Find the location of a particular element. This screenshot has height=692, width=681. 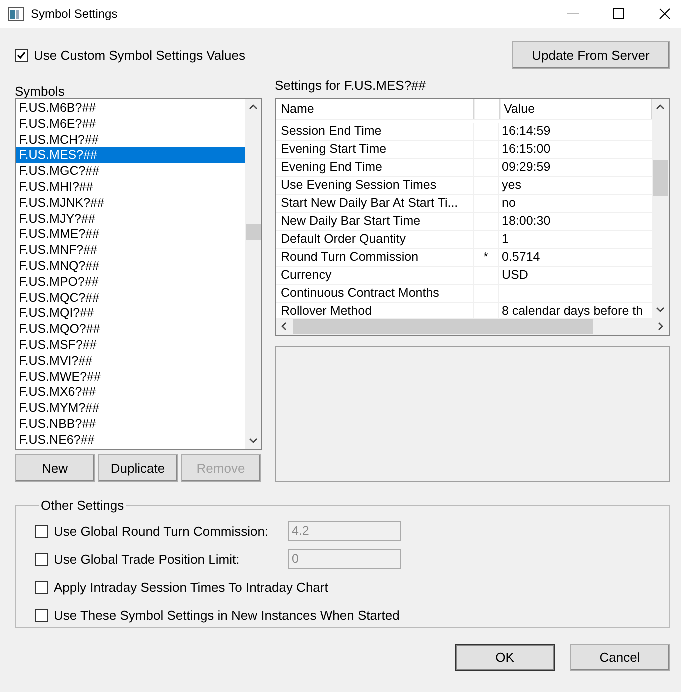

property-name: Use Evening Session Times is located at coordinates (359, 185).